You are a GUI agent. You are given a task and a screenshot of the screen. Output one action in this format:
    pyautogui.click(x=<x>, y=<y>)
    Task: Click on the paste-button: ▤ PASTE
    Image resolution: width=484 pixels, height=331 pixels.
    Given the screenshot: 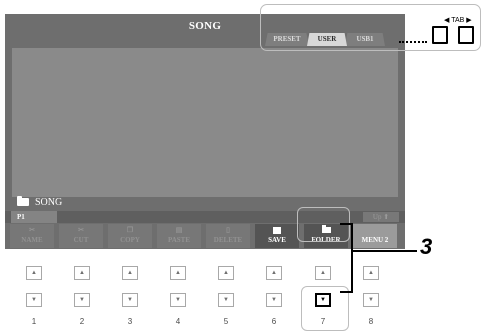 What is the action you would take?
    pyautogui.click(x=179, y=236)
    